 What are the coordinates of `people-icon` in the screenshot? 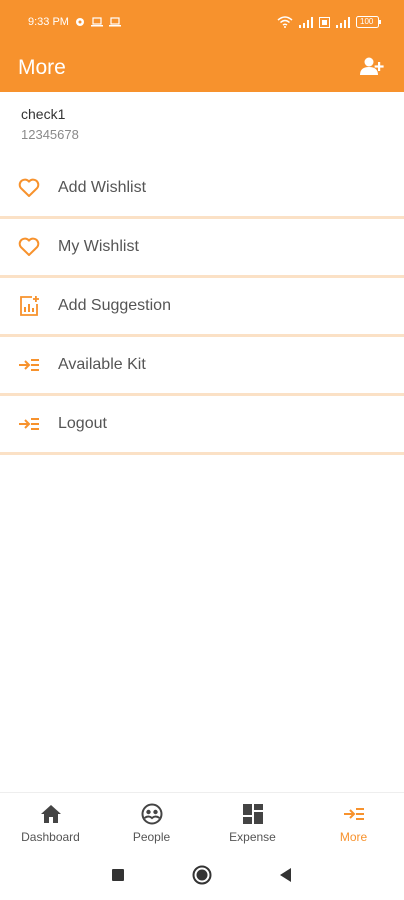 It's located at (152, 814).